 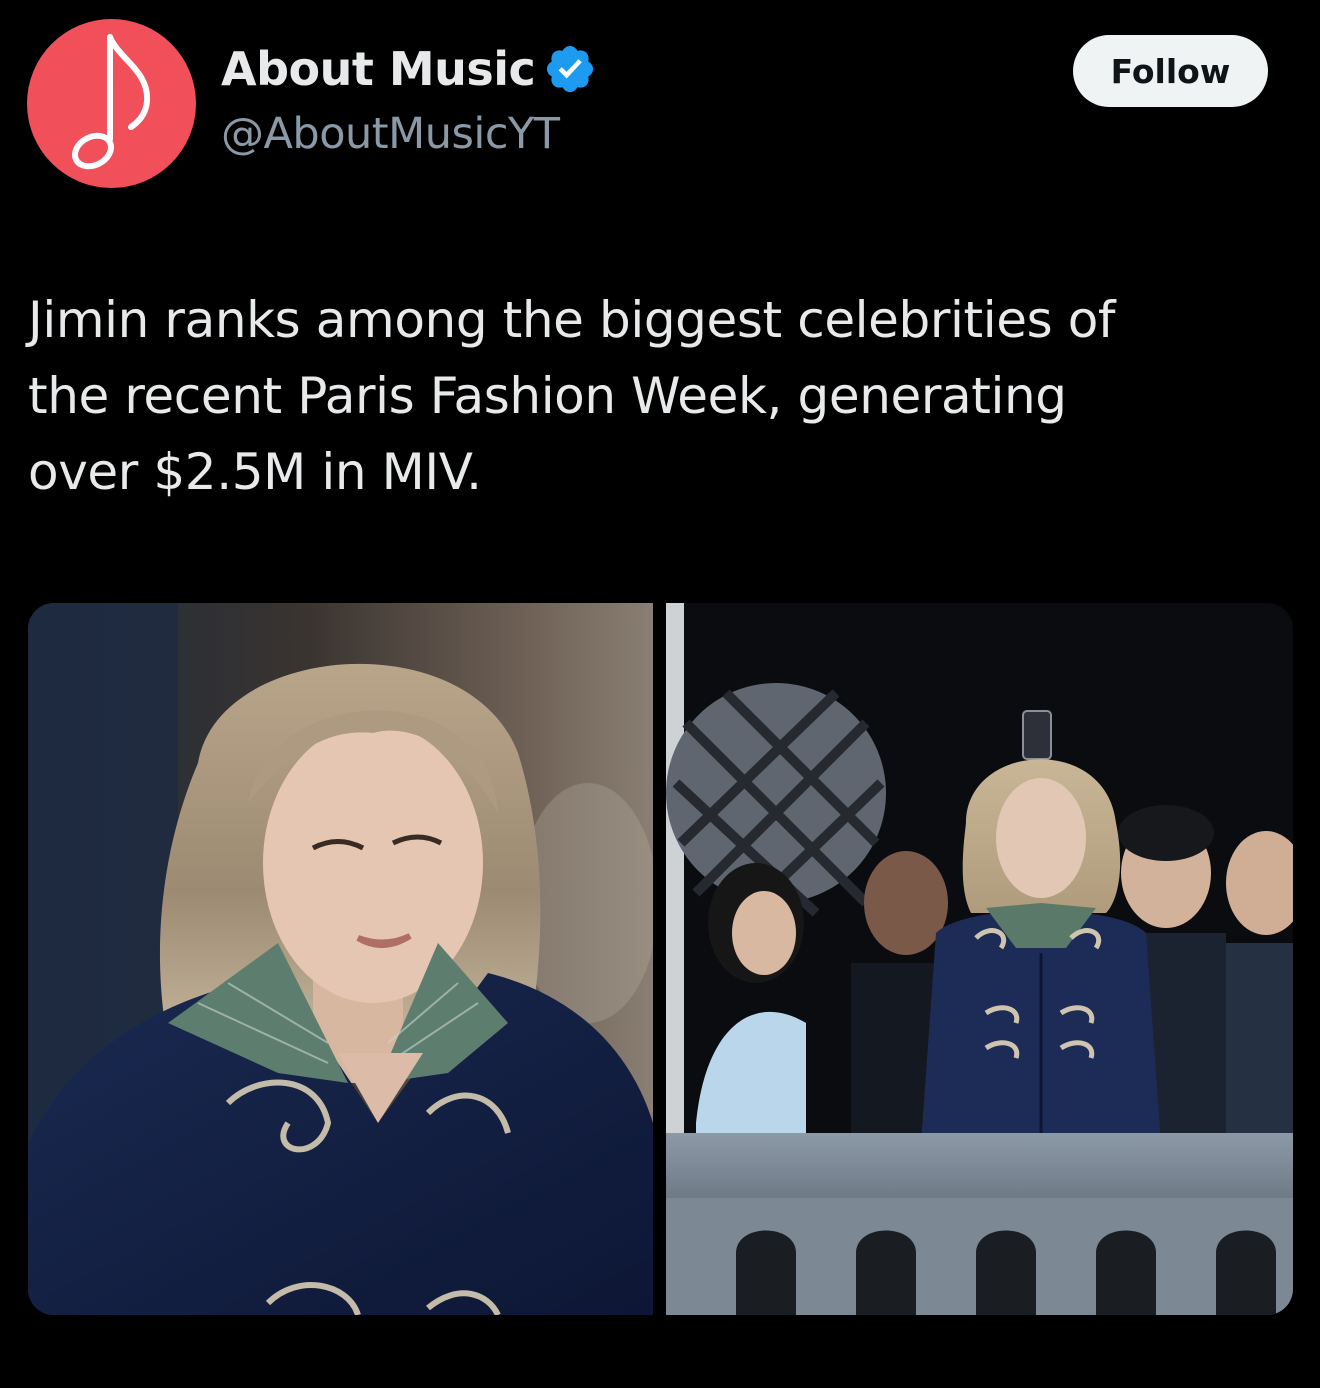 What do you see at coordinates (255, 472) in the screenshot?
I see `tweet-text-line: over $2.5M in MIV.` at bounding box center [255, 472].